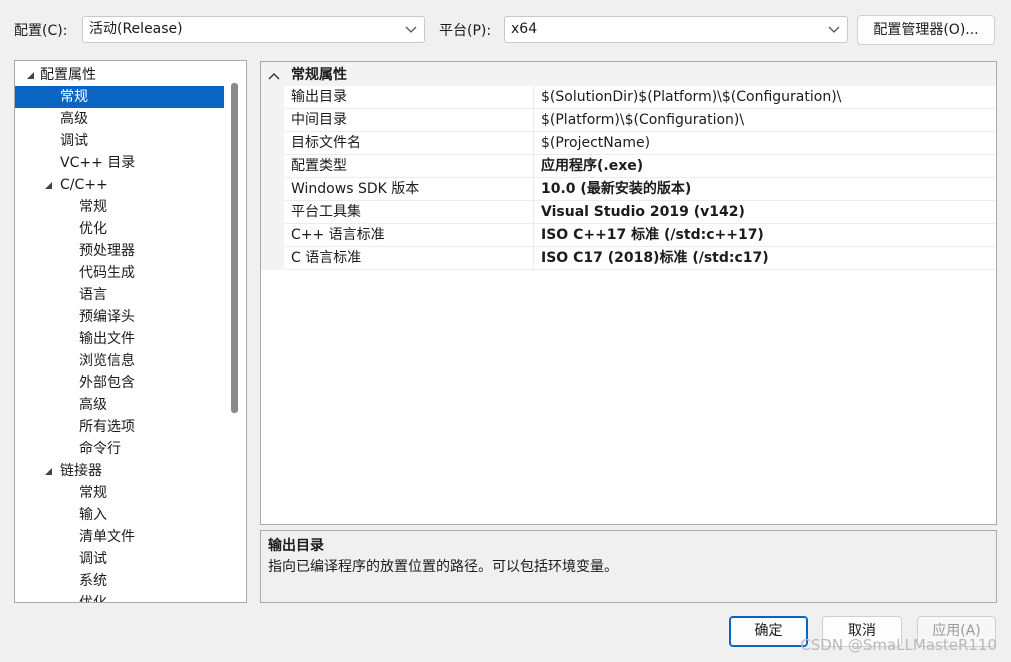 The width and height of the screenshot is (1011, 662). What do you see at coordinates (93, 581) in the screenshot?
I see `tree-item-label: 系统` at bounding box center [93, 581].